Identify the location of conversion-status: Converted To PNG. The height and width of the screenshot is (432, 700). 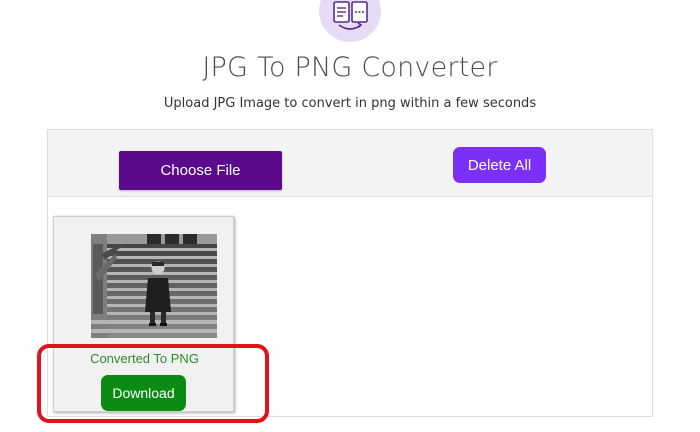
(144, 358).